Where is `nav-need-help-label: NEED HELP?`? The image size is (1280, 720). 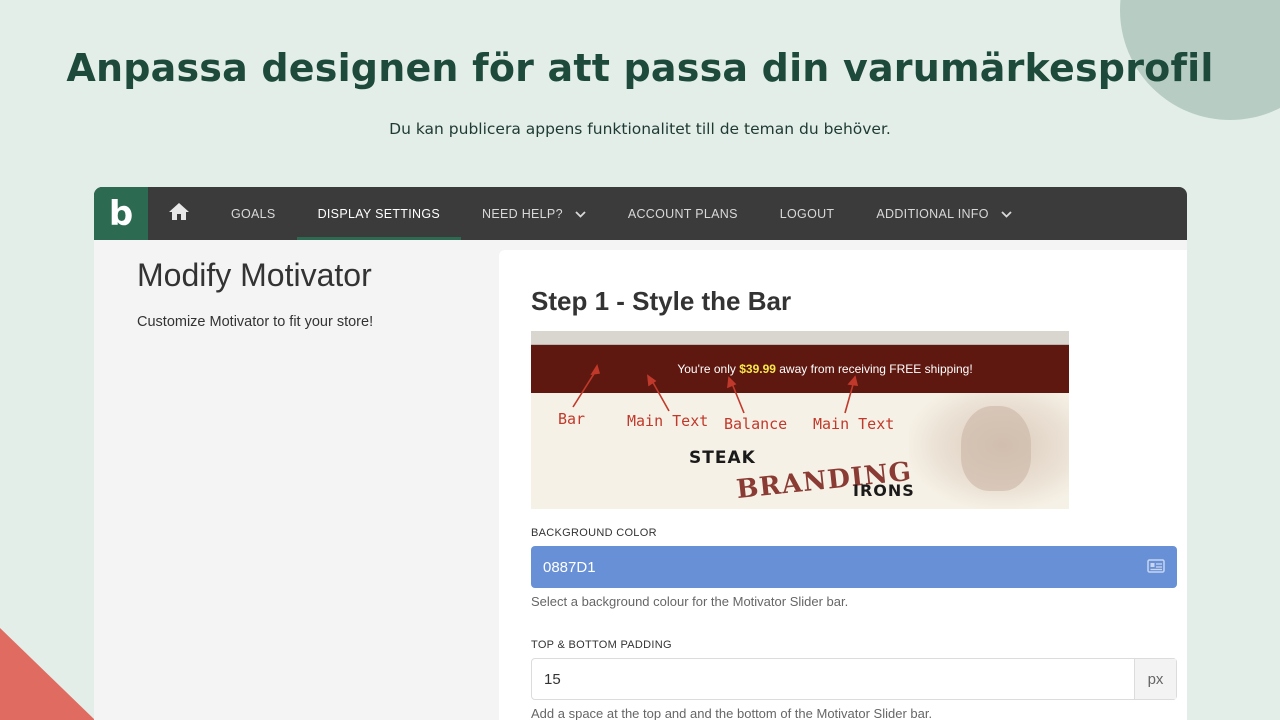 nav-need-help-label: NEED HELP? is located at coordinates (522, 213).